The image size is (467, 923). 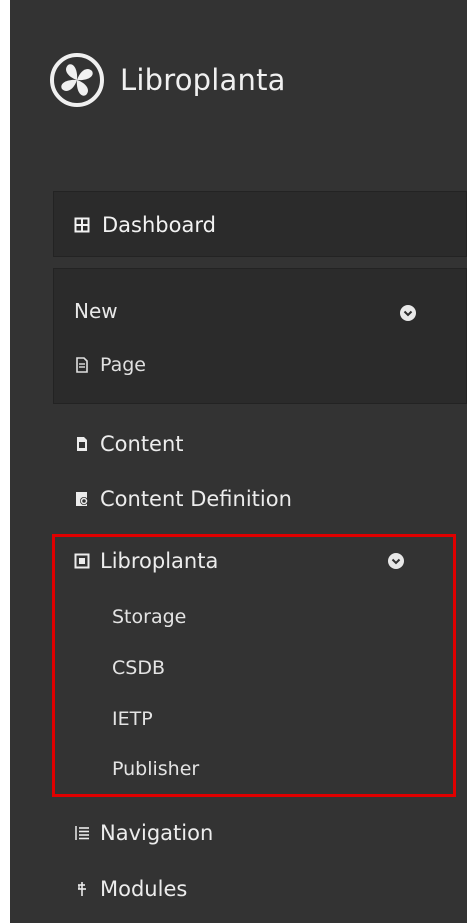 I want to click on nav-item-modules: Modules, so click(x=130, y=889).